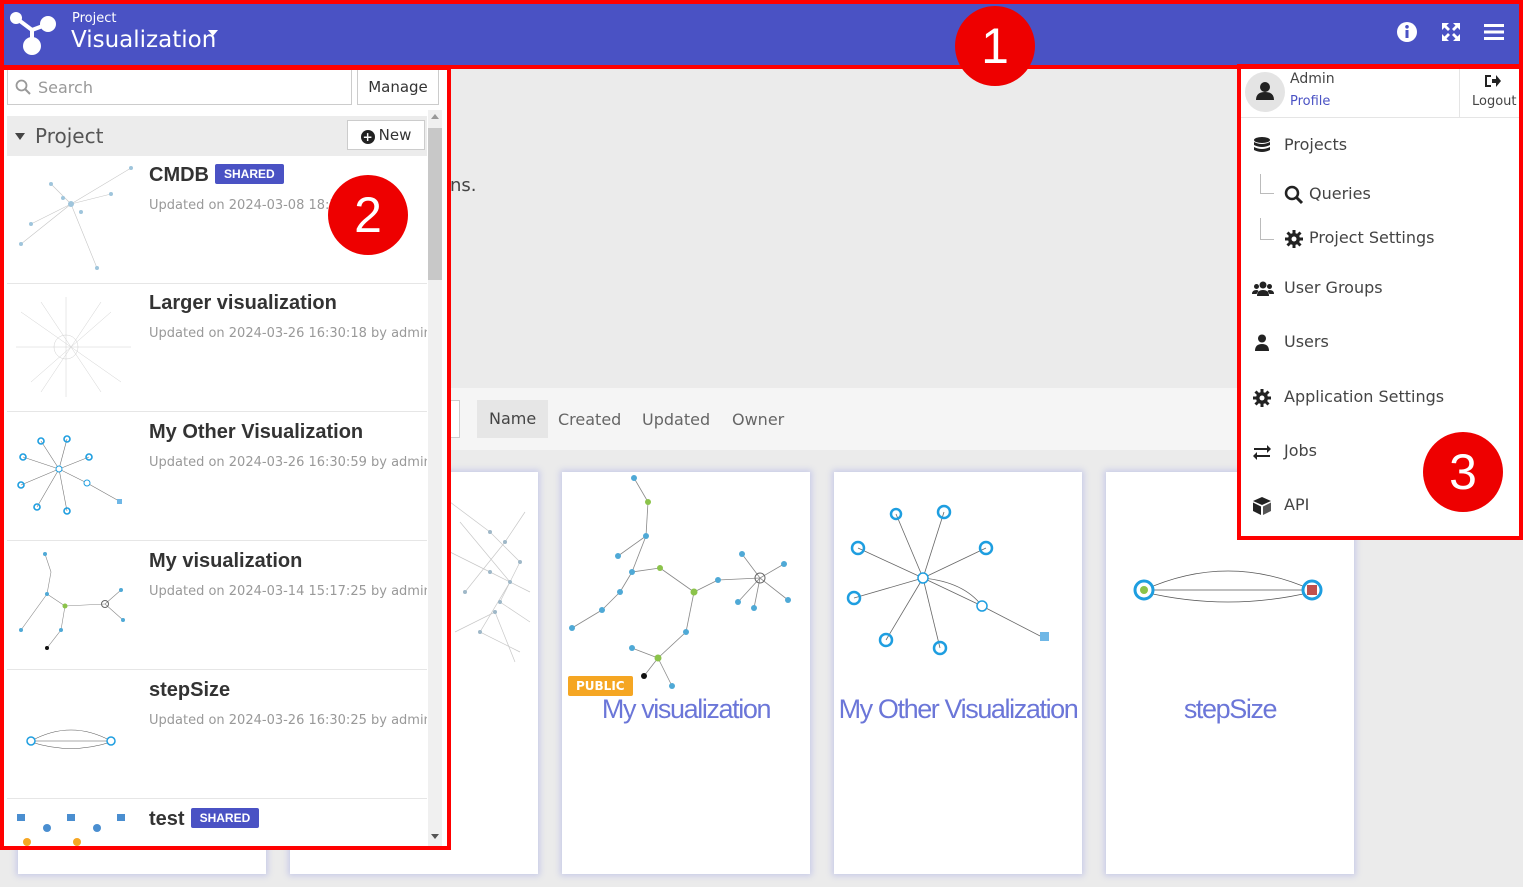  What do you see at coordinates (1230, 709) in the screenshot?
I see `card-title: stepSize` at bounding box center [1230, 709].